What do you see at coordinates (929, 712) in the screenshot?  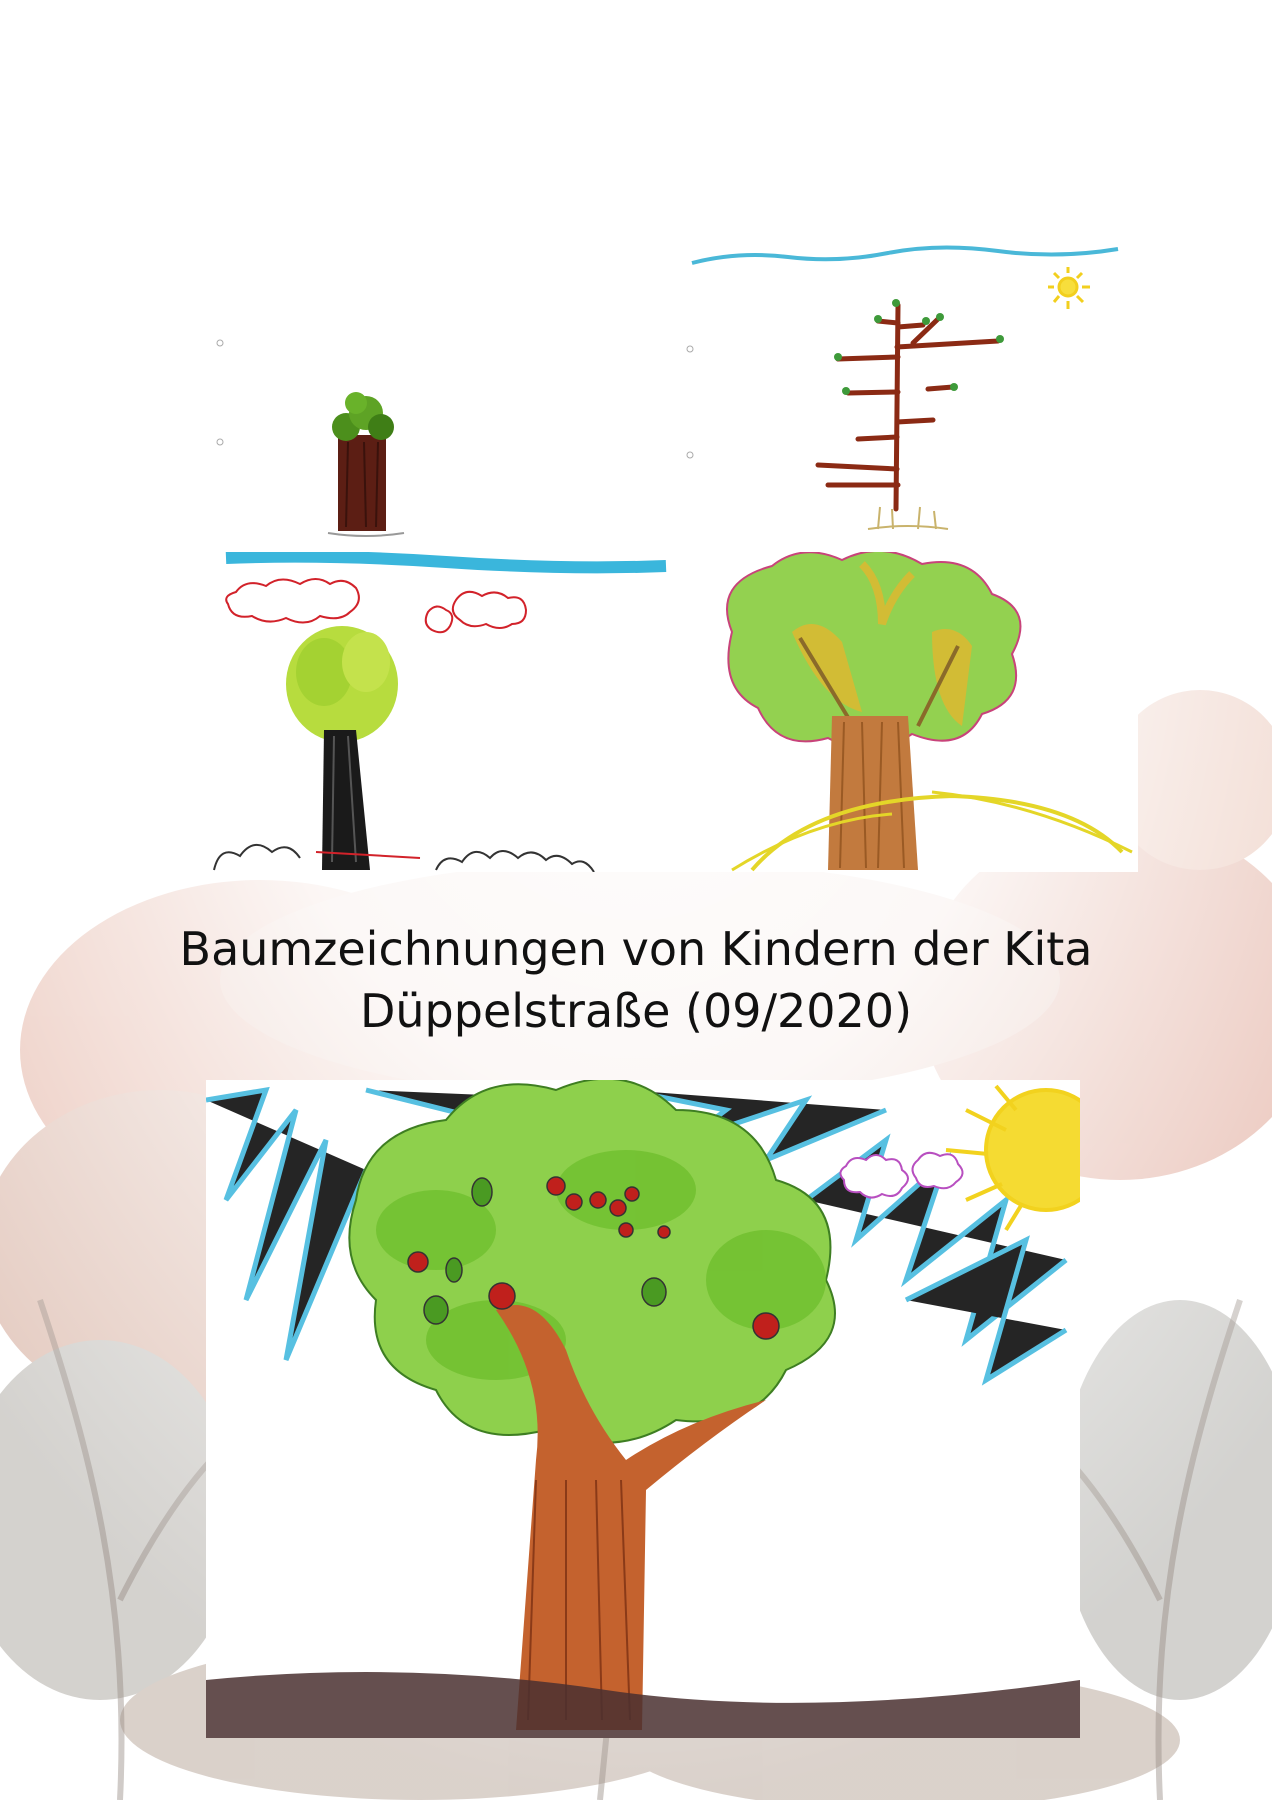 I see `leafy-tree-illustration` at bounding box center [929, 712].